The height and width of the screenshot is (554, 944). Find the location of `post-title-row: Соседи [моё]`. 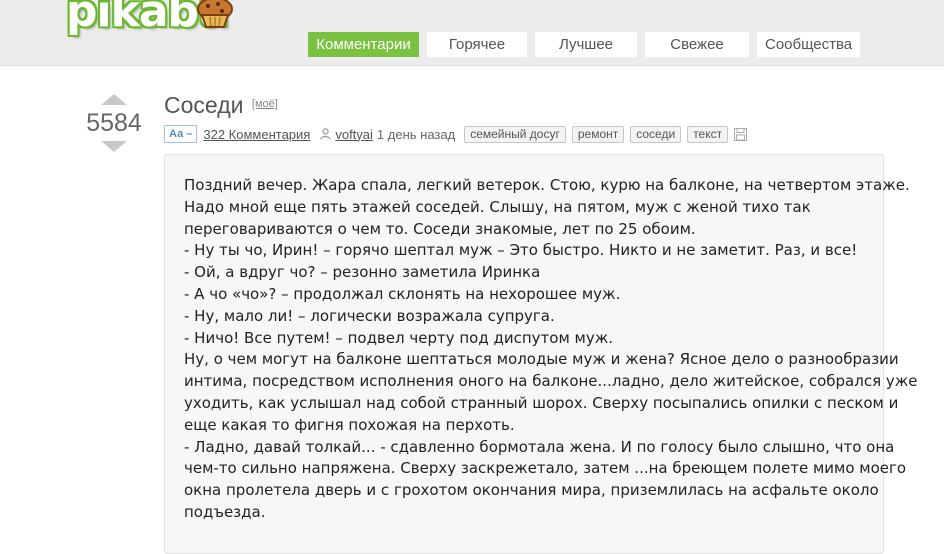

post-title-row: Соседи [моё] is located at coordinates (221, 105).